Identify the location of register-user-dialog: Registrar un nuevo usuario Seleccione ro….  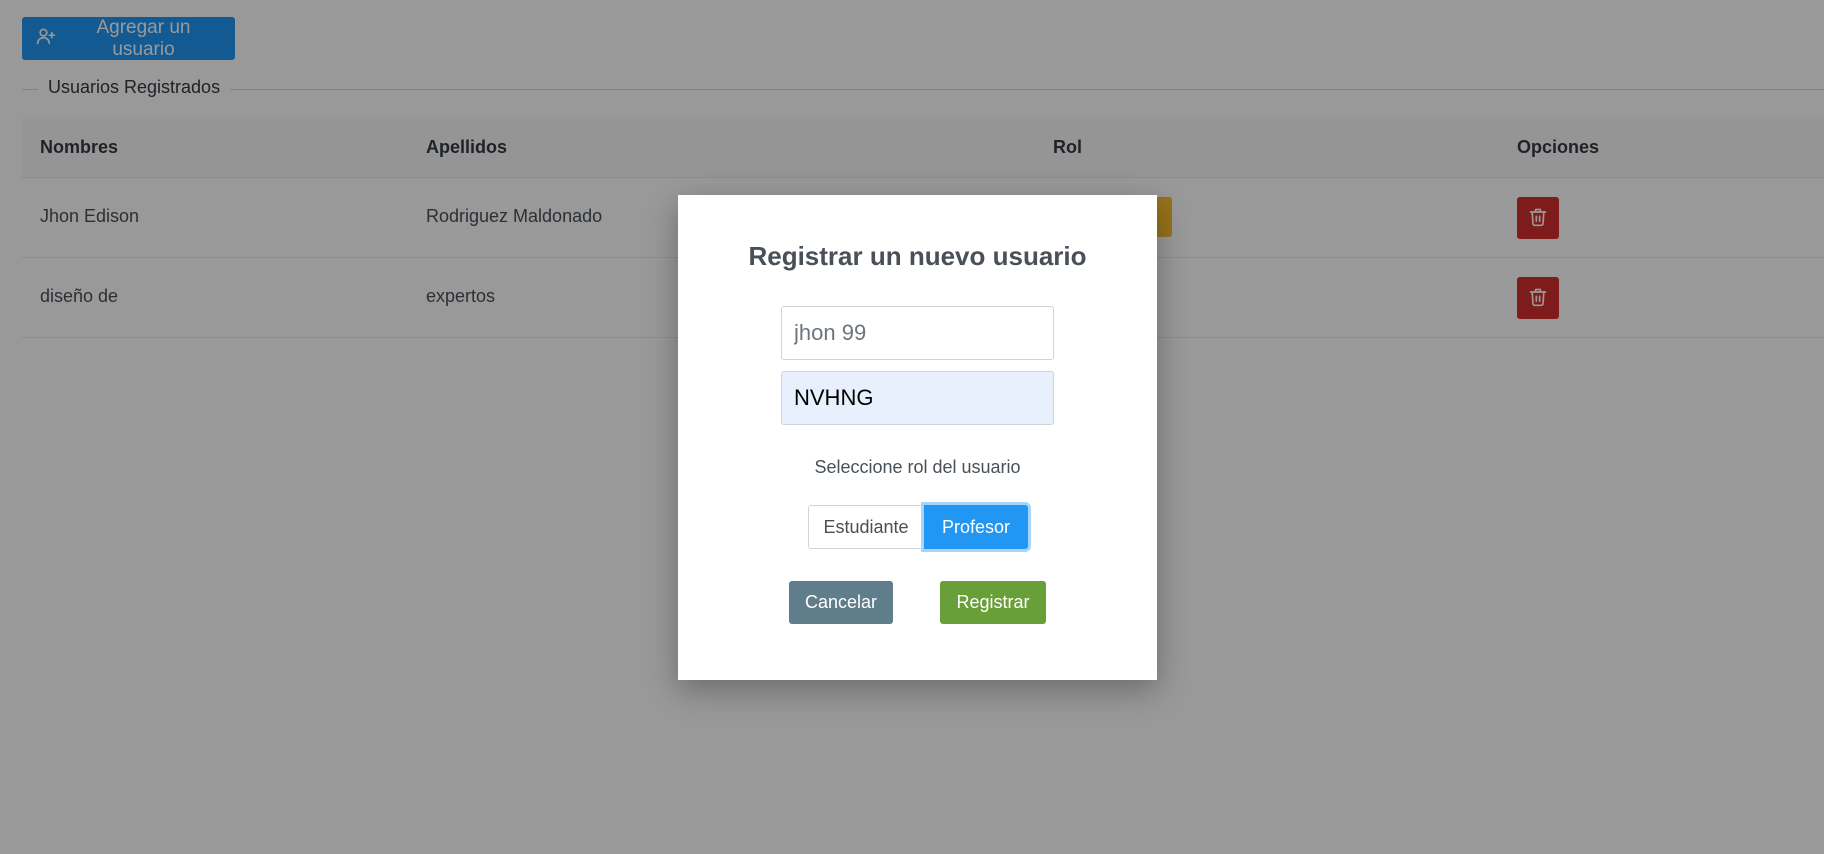
(917, 437).